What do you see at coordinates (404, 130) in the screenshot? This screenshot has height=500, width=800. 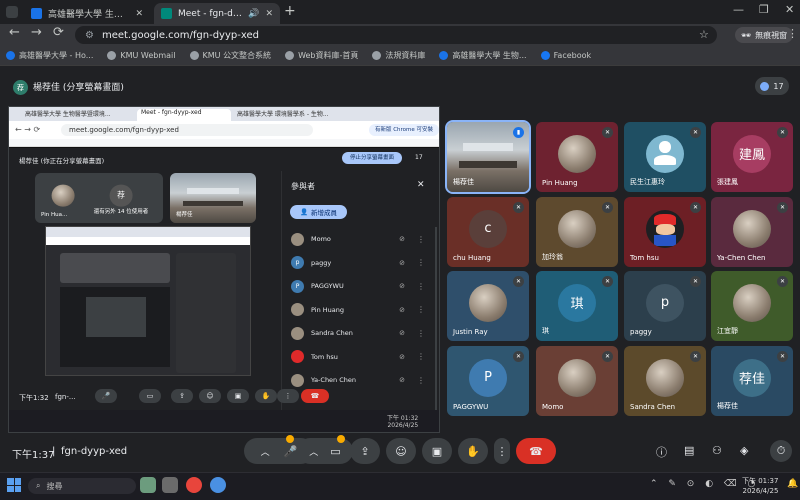 I see `shared-chrome-update: 有新版 Chrome 可安裝` at bounding box center [404, 130].